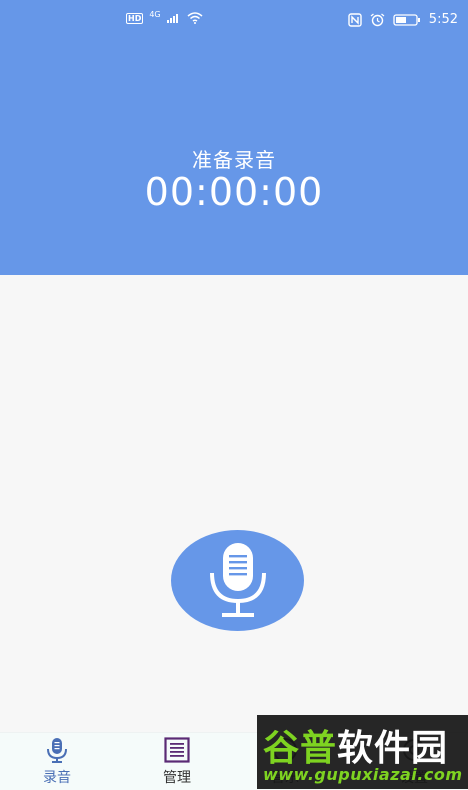 The image size is (468, 790). What do you see at coordinates (377, 19) in the screenshot?
I see `alarm-icon` at bounding box center [377, 19].